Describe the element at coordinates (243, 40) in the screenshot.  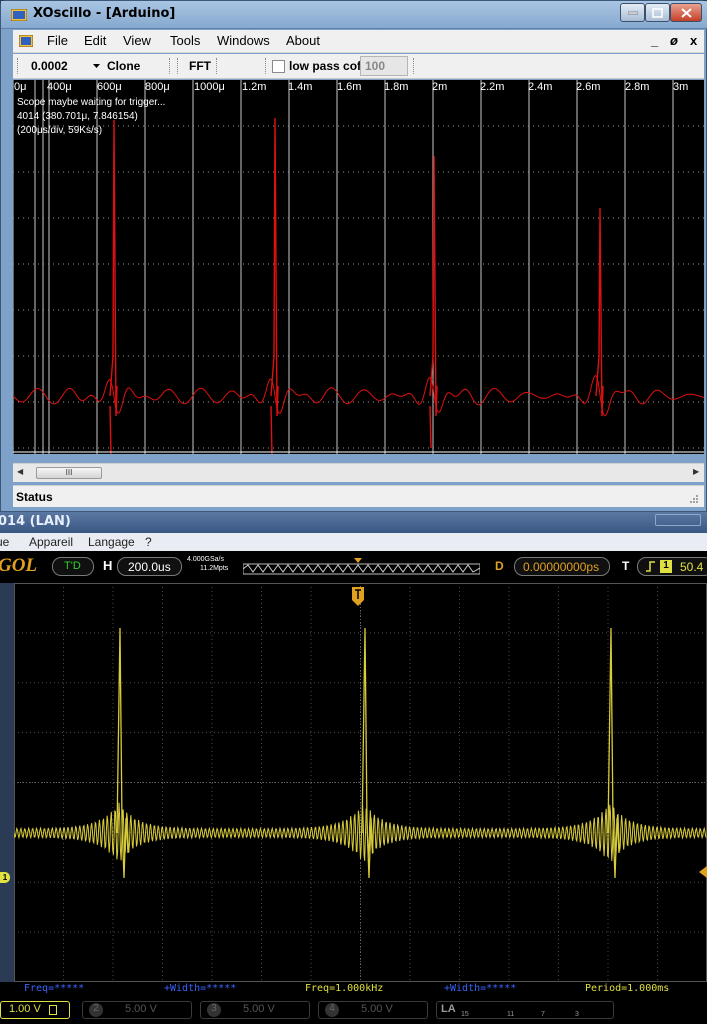
I see `menu-windows: Windows` at that location.